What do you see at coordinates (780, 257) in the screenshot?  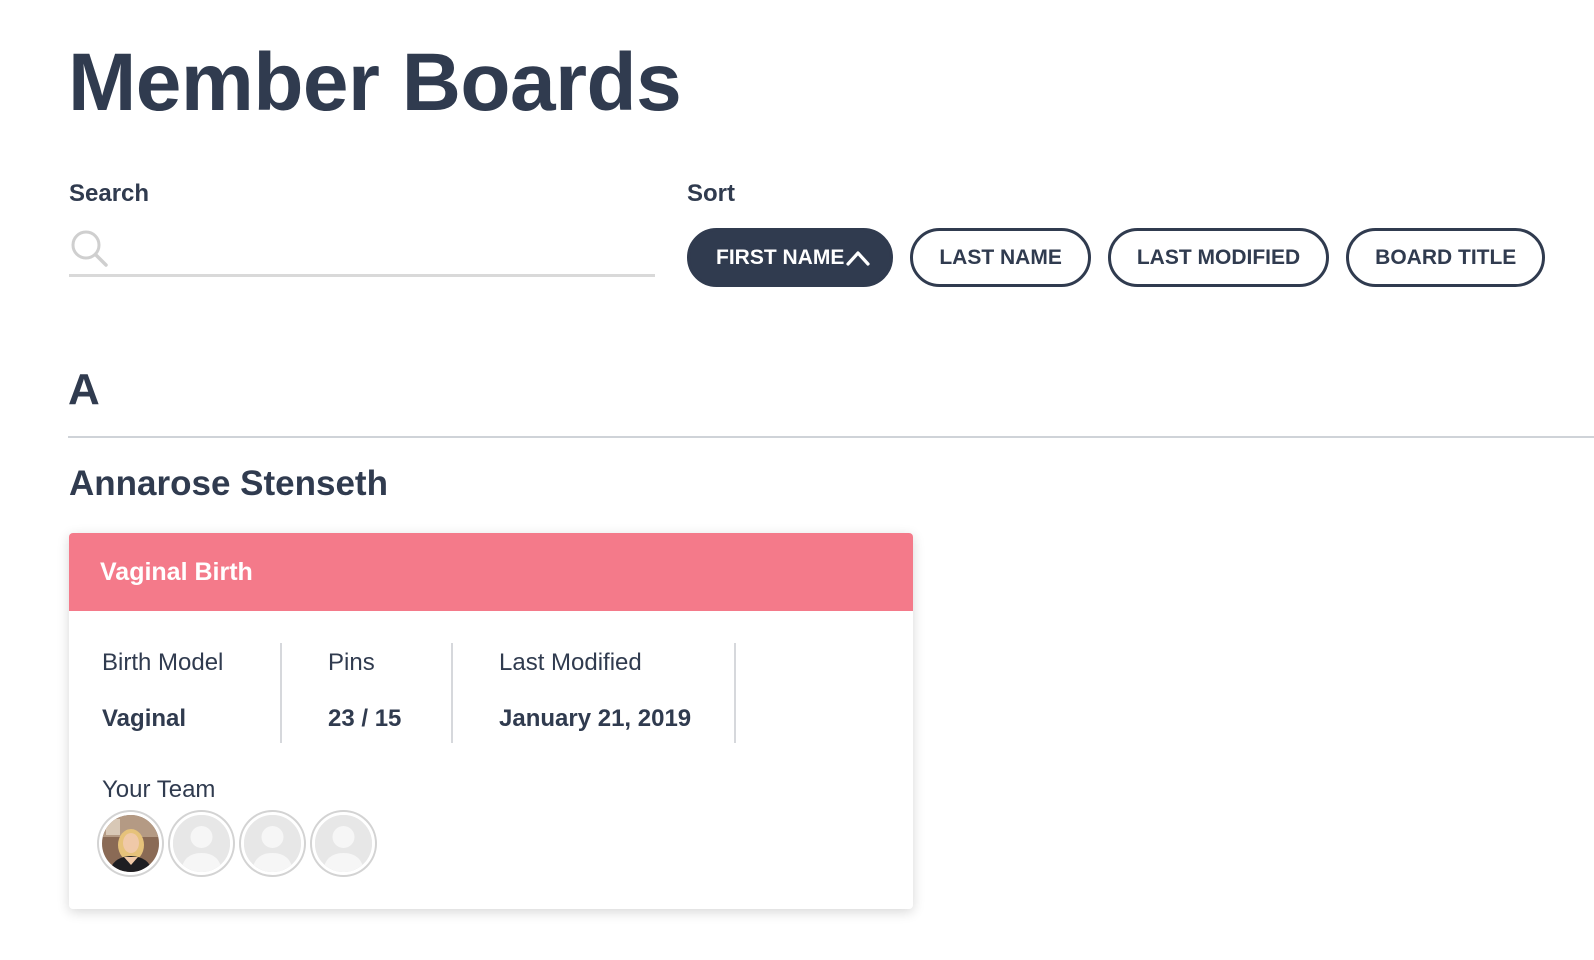 I see `sort-first-name-label: FIRST NAME` at bounding box center [780, 257].